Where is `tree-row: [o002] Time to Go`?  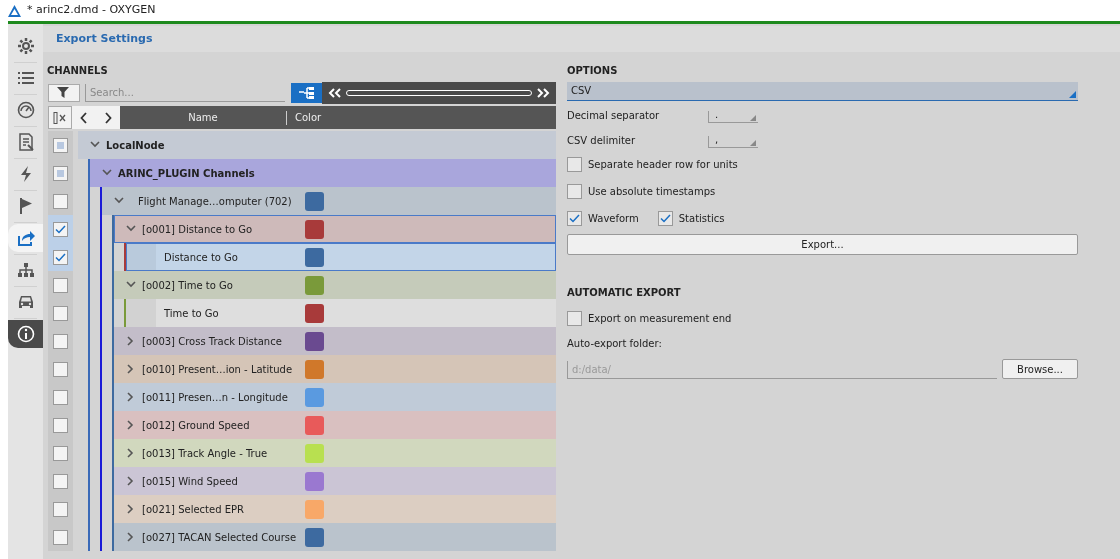
tree-row: [o002] Time to Go is located at coordinates (335, 285).